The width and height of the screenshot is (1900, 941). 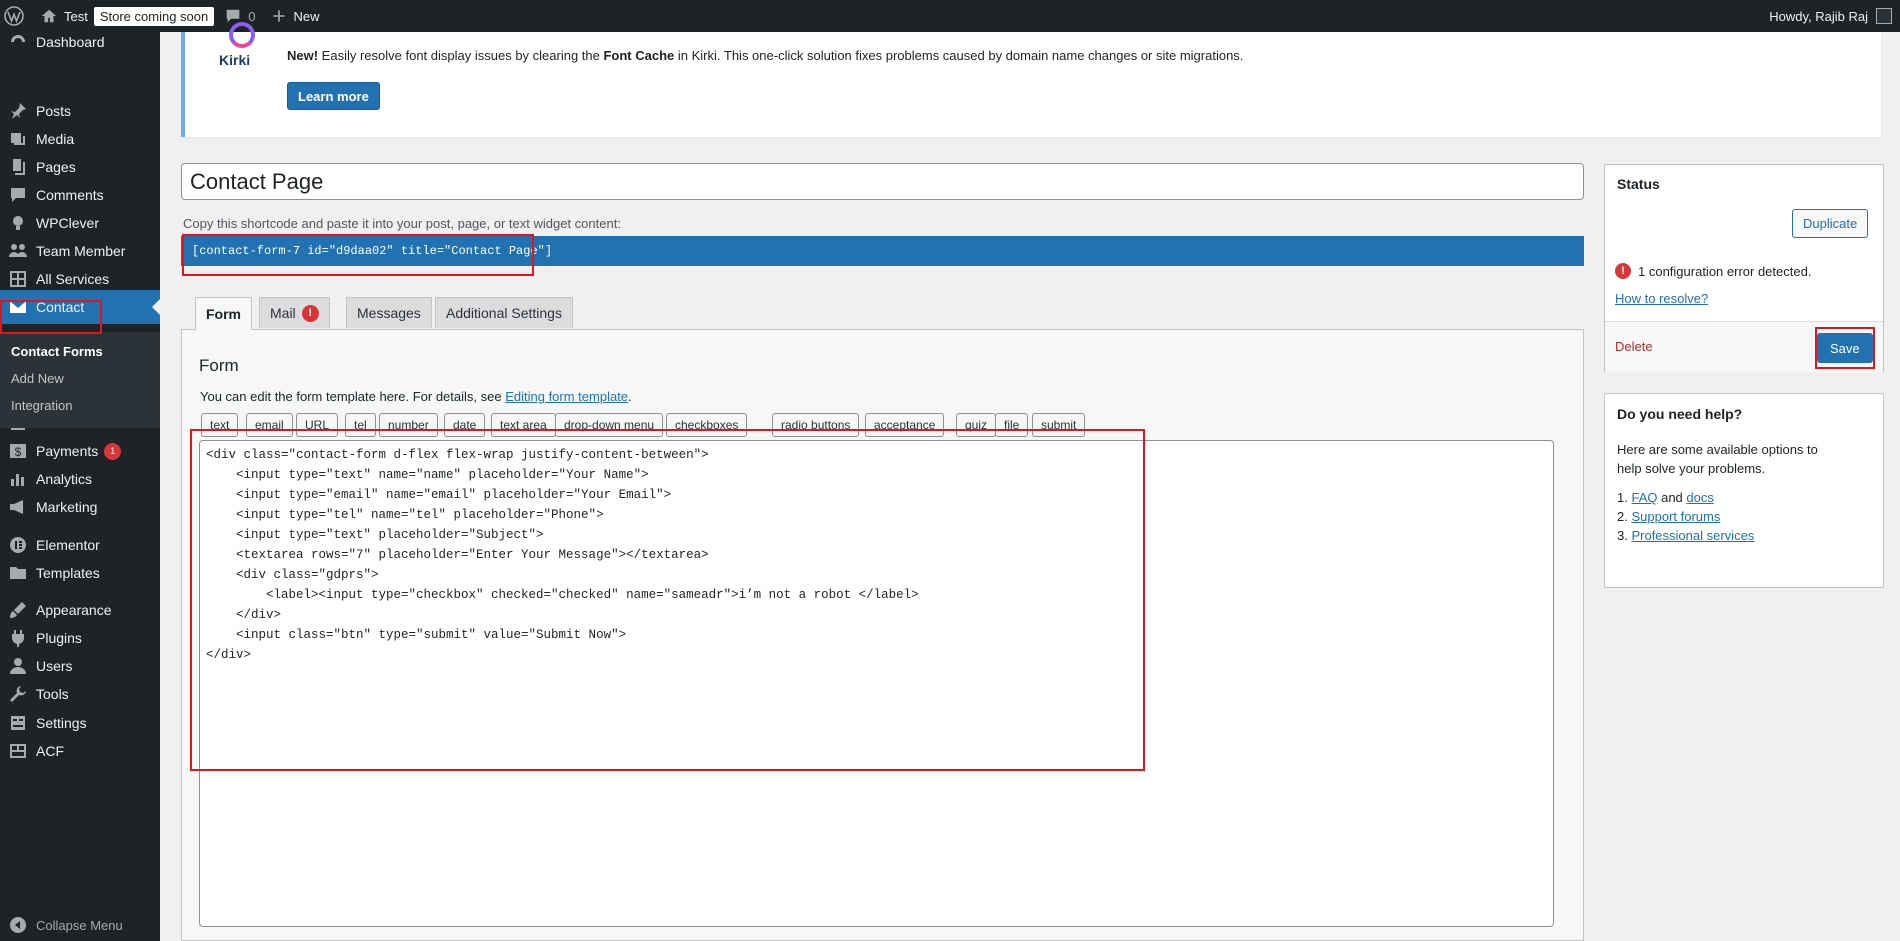 What do you see at coordinates (1622, 516) in the screenshot?
I see `help-item-num: 2.` at bounding box center [1622, 516].